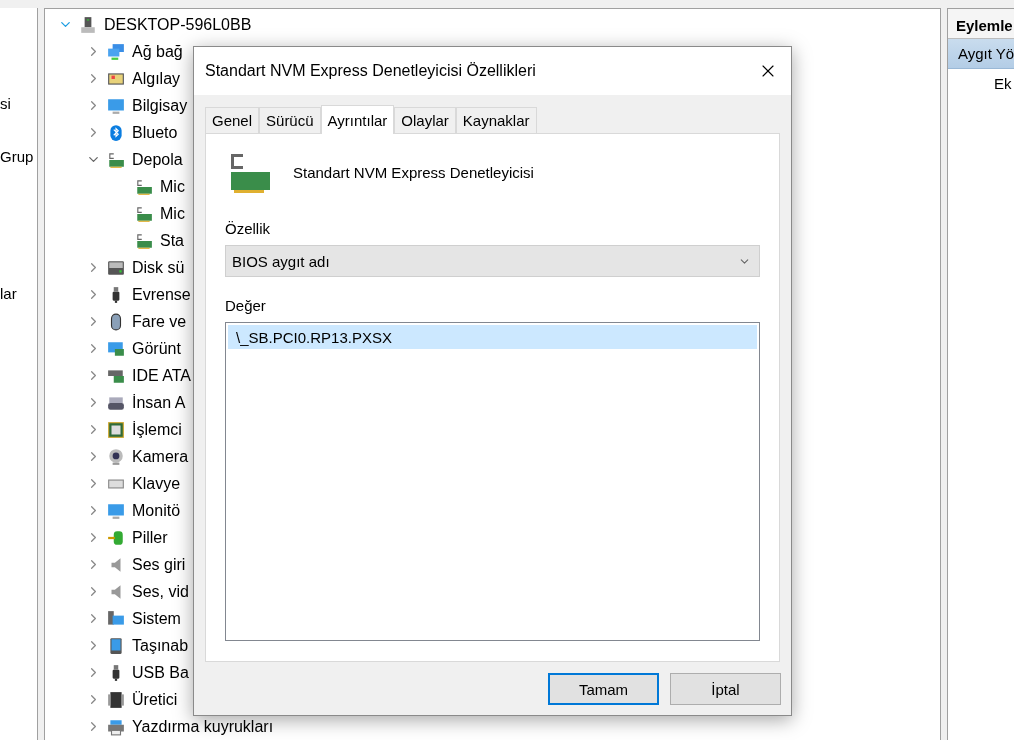 Image resolution: width=1014 pixels, height=740 pixels. What do you see at coordinates (155, 132) in the screenshot?
I see `tree-item: Blueto` at bounding box center [155, 132].